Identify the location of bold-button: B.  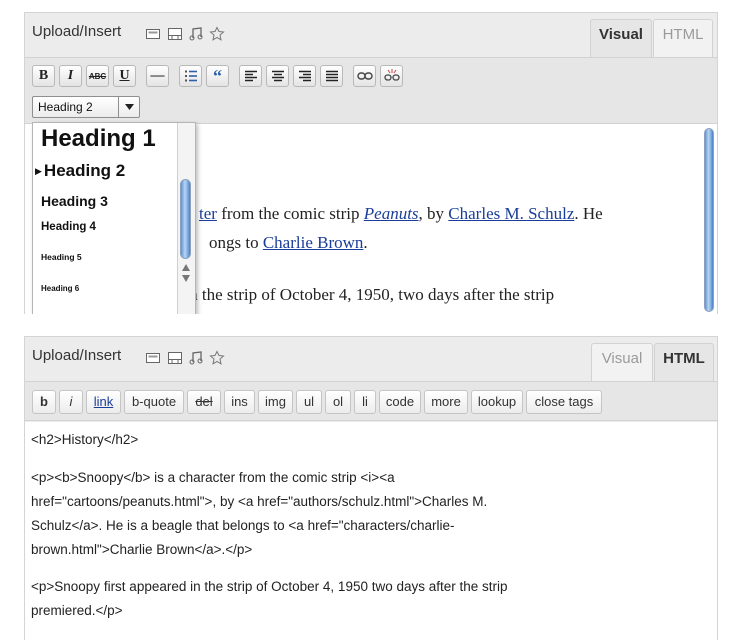
(43, 76).